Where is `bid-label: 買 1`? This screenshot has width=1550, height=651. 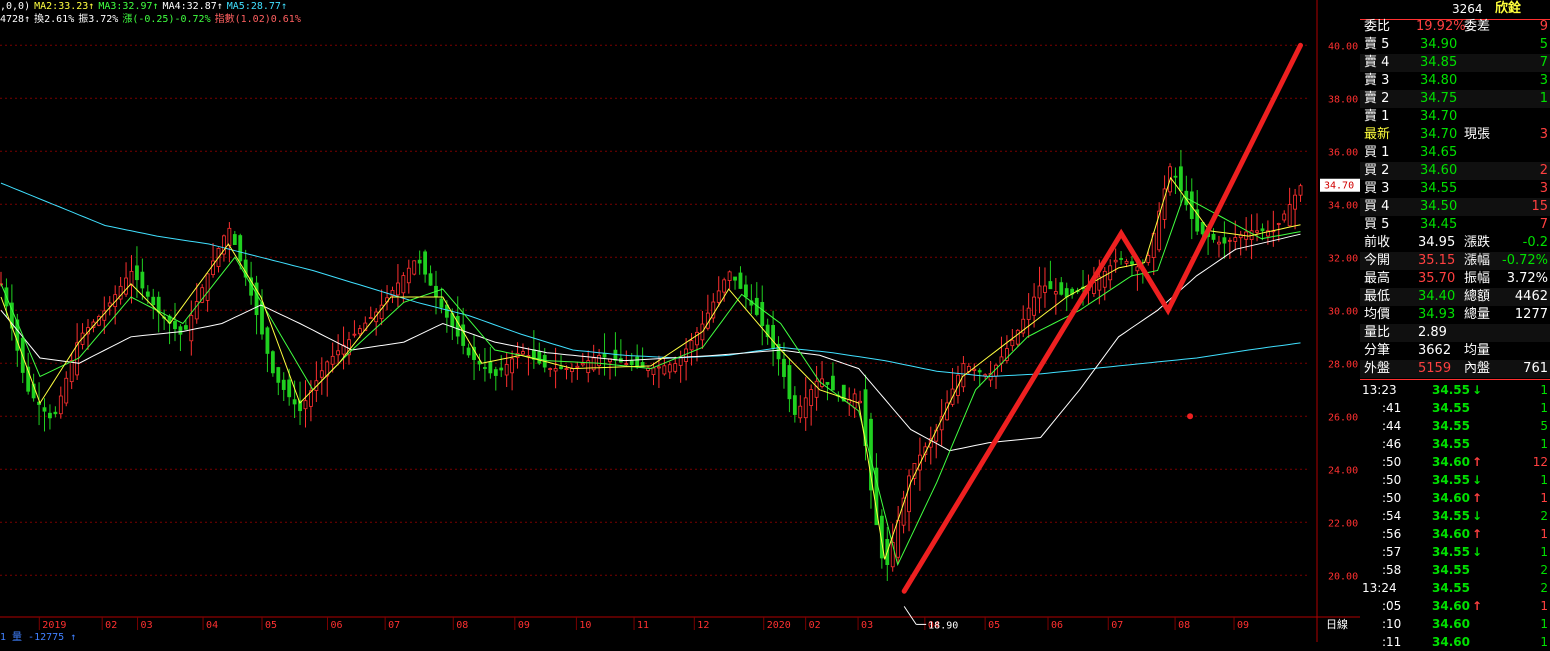 bid-label: 買 1 is located at coordinates (1377, 152).